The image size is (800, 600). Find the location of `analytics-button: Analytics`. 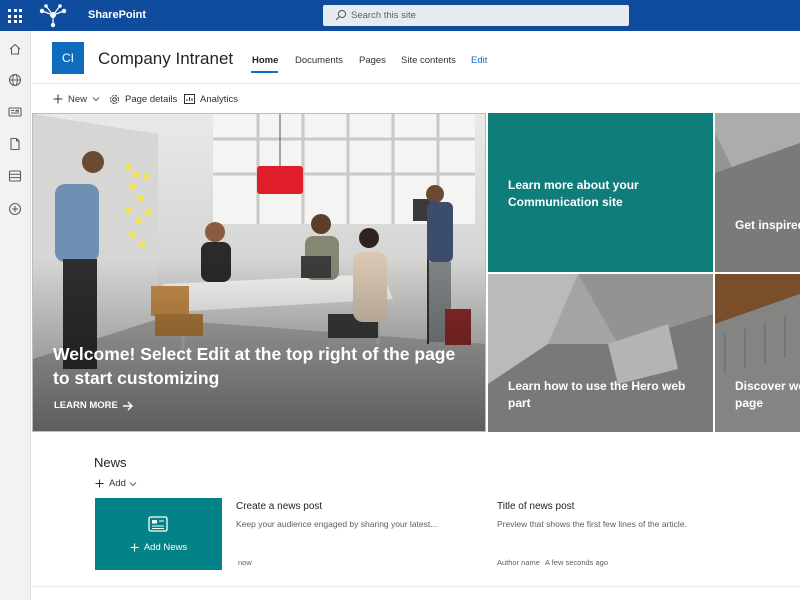

analytics-button: Analytics is located at coordinates (211, 99).